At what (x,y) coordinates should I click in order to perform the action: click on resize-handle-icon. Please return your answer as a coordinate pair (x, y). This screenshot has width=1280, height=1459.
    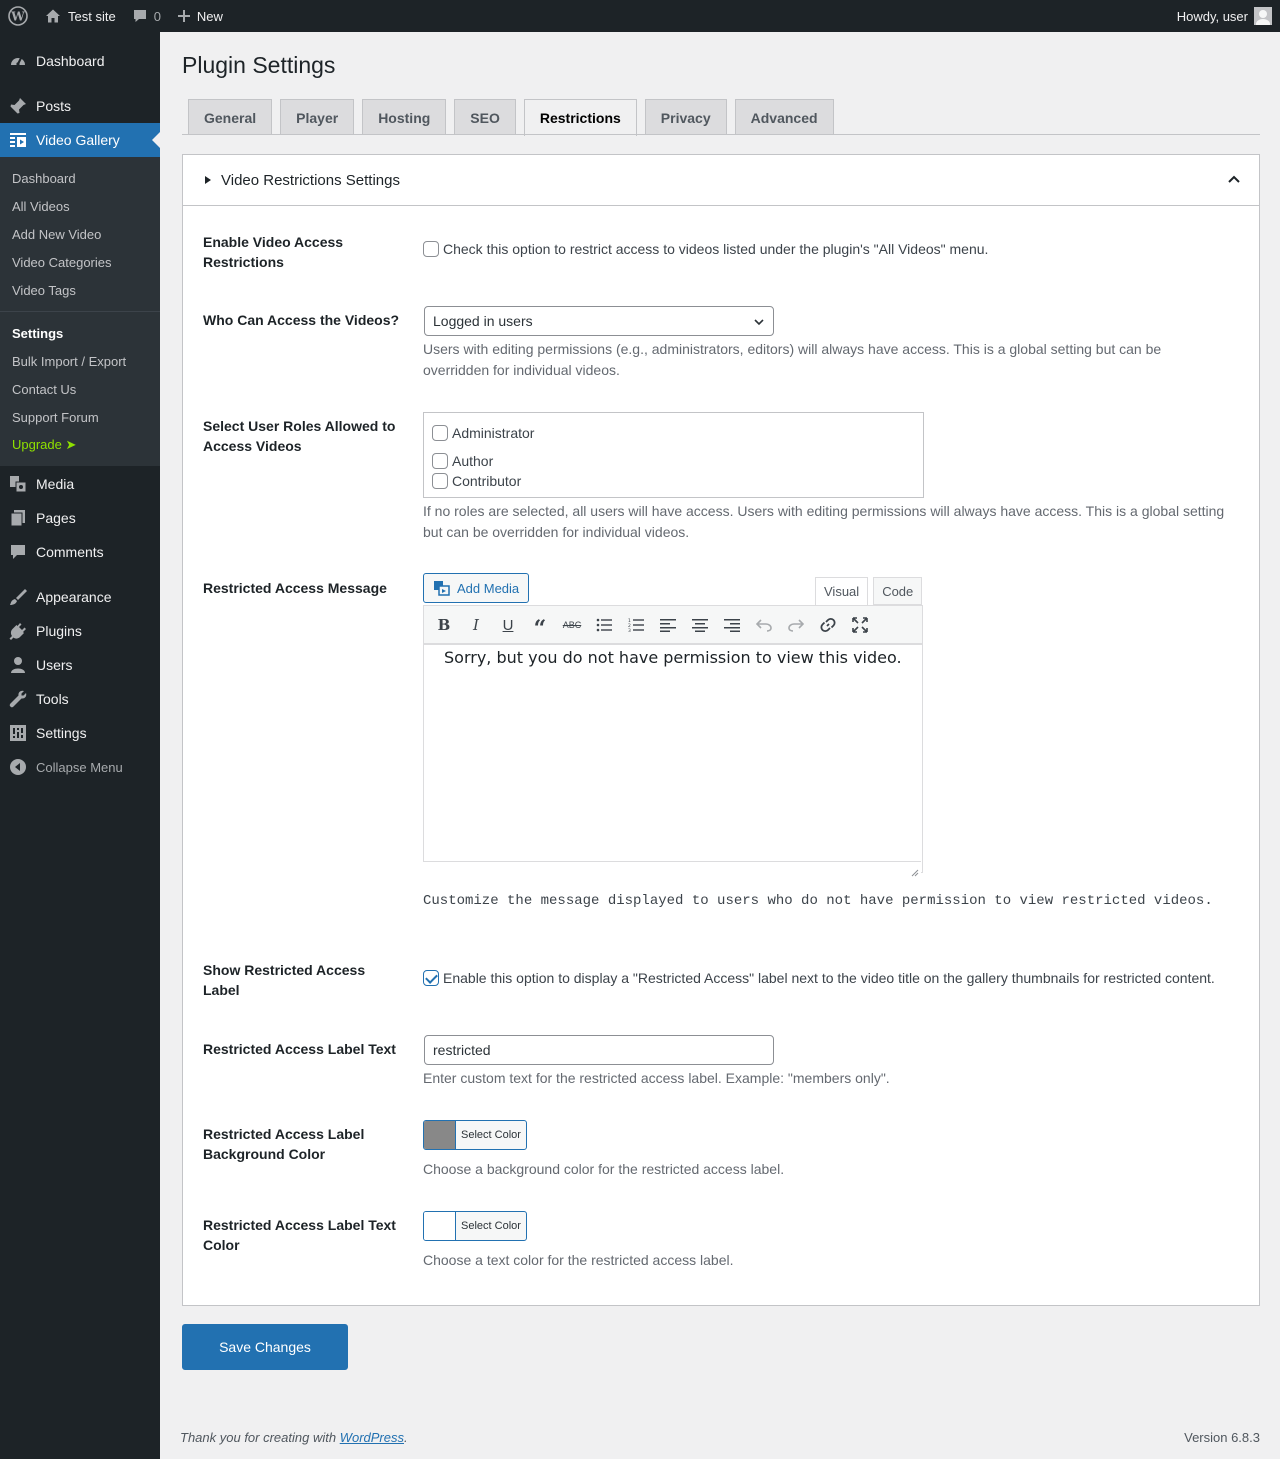
    Looking at the image, I should click on (914, 872).